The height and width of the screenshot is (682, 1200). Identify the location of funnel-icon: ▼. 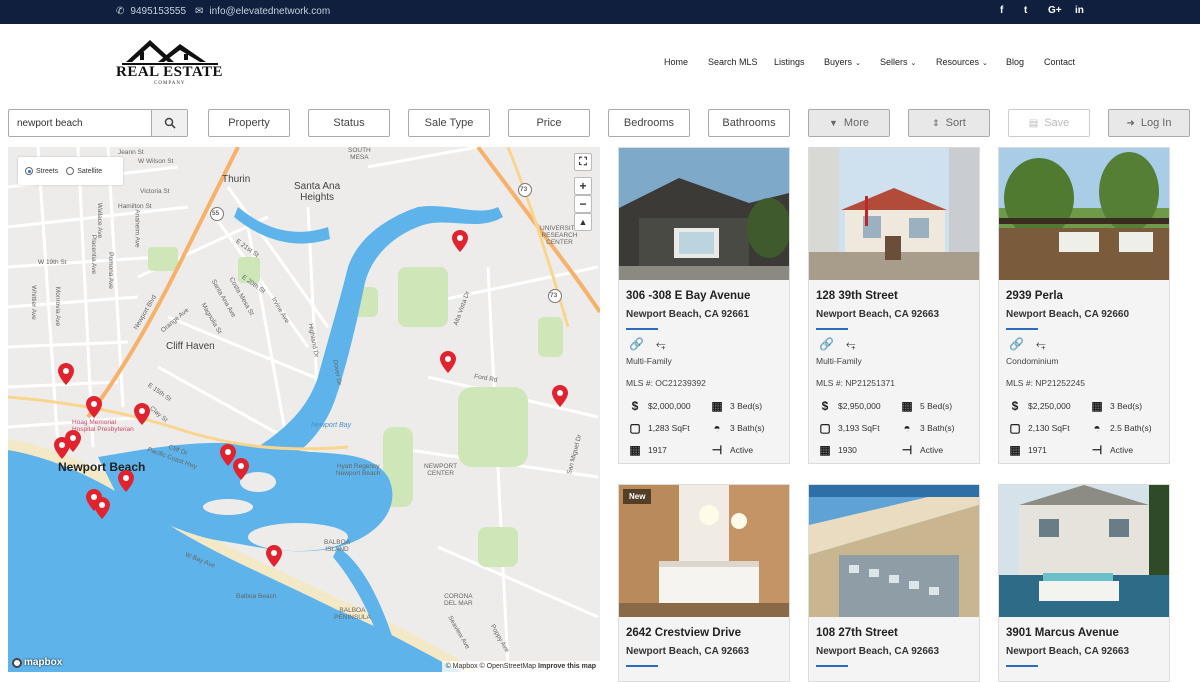
(833, 123).